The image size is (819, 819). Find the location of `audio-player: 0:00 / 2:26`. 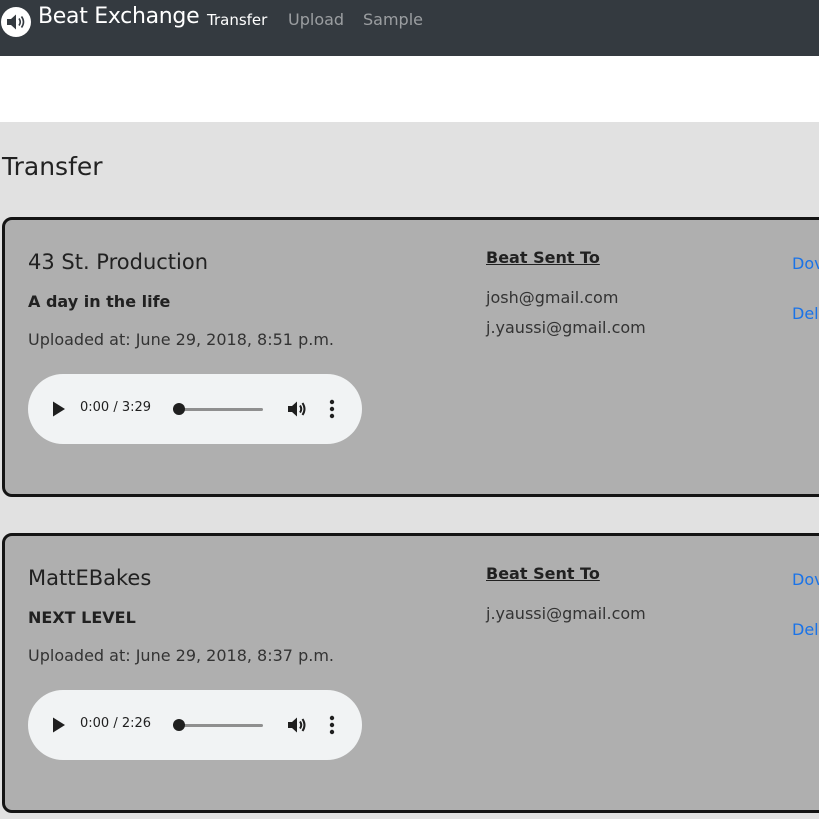

audio-player: 0:00 / 2:26 is located at coordinates (195, 725).